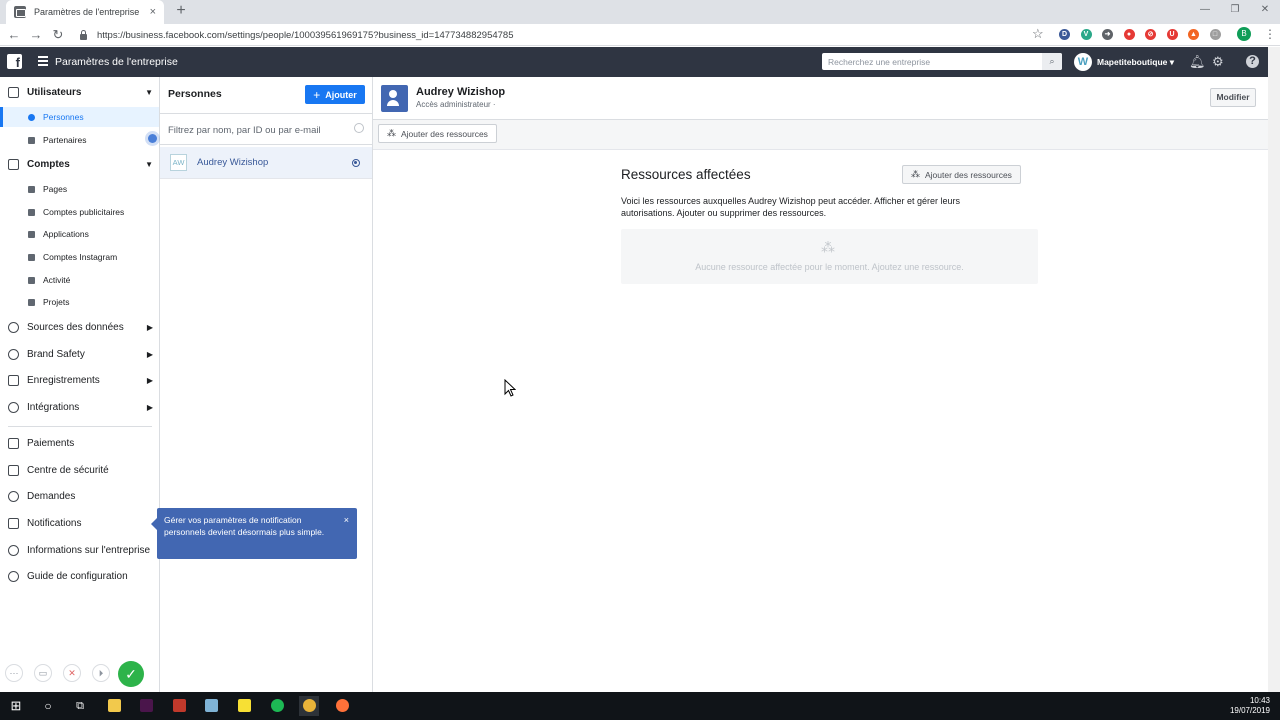 Image resolution: width=1280 pixels, height=720 pixels. What do you see at coordinates (346, 520) in the screenshot?
I see `close-icon: ×` at bounding box center [346, 520].